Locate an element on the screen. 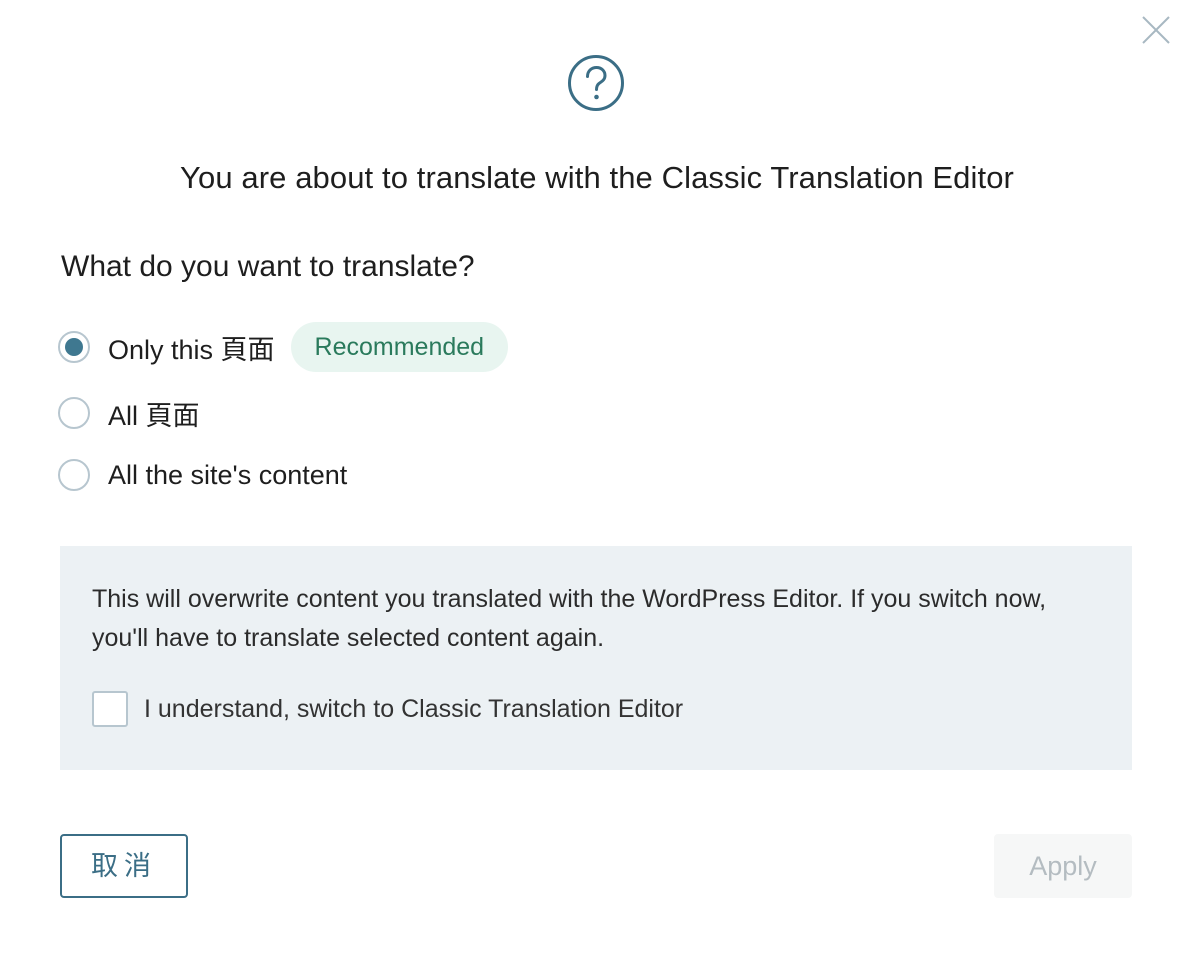 The height and width of the screenshot is (962, 1194). option-label: Only this 頁面 is located at coordinates (191, 349).